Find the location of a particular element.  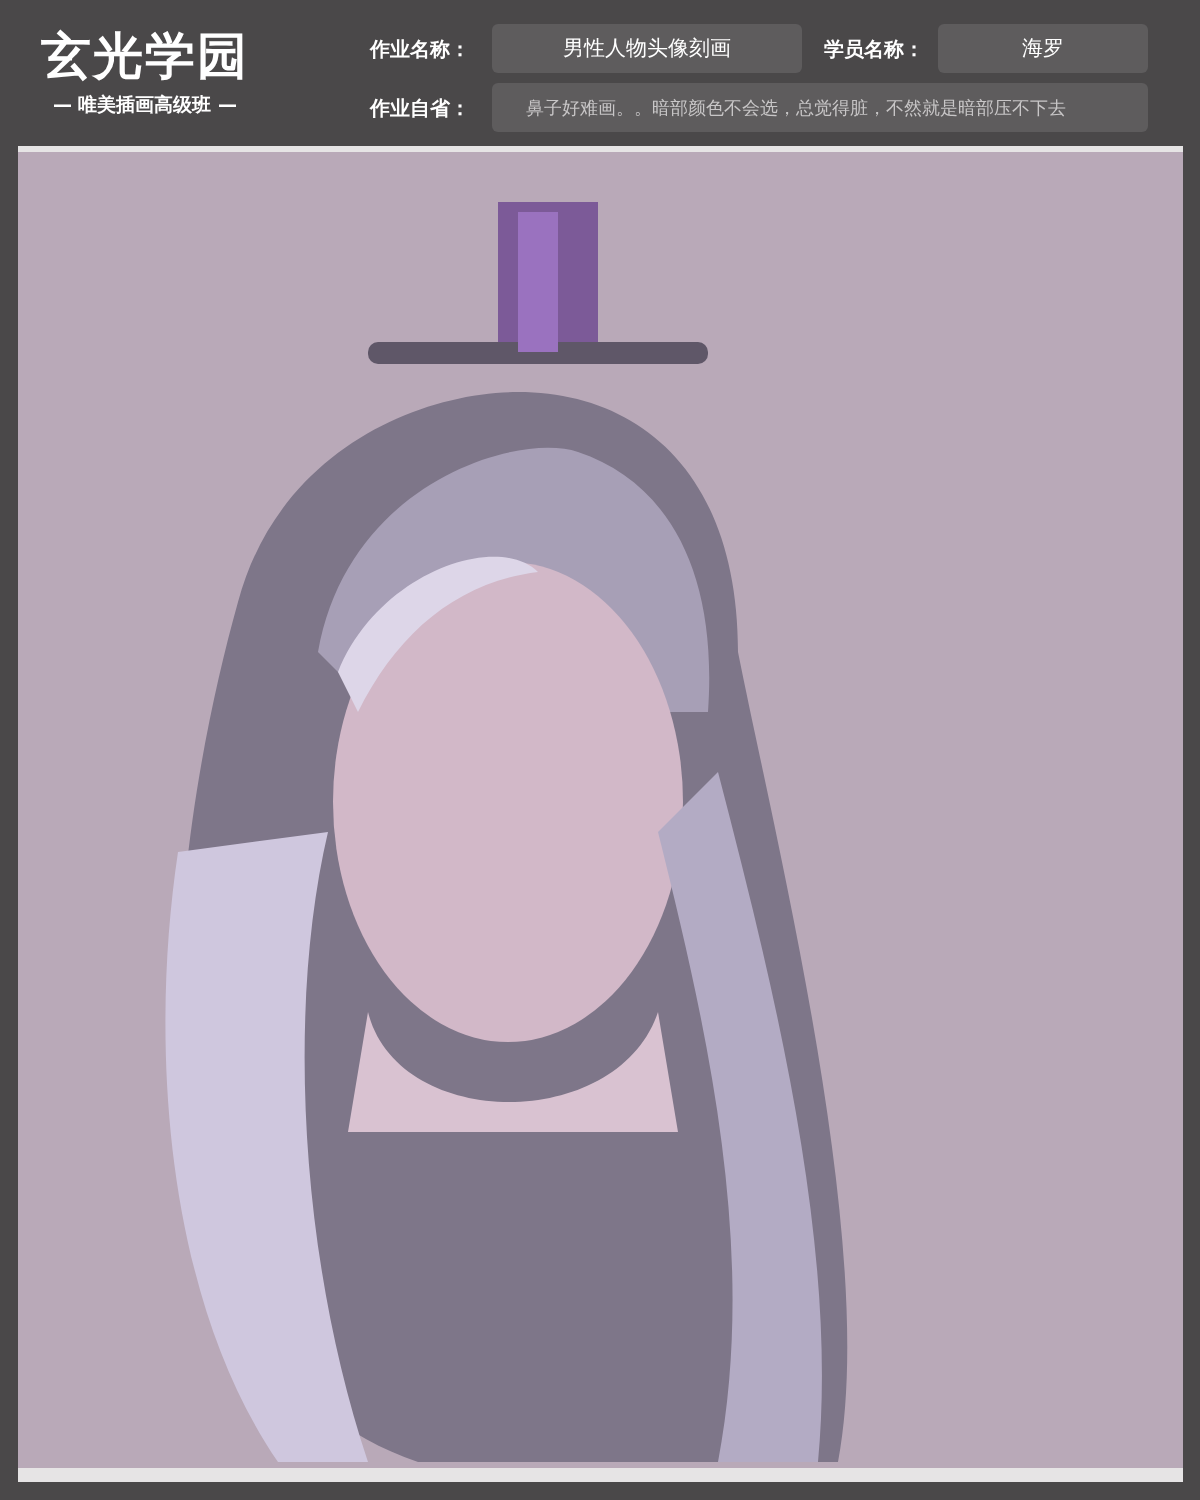

logo-text: 玄光学园 is located at coordinates (145, 56).